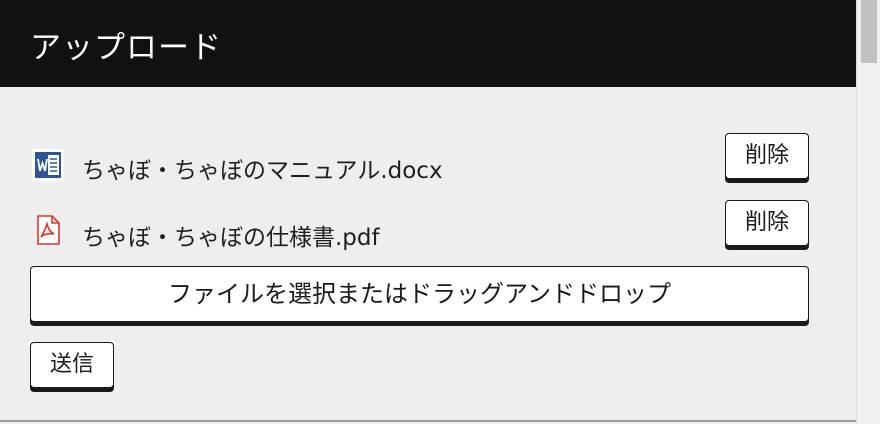  What do you see at coordinates (868, 212) in the screenshot?
I see `vertical-scrollbar` at bounding box center [868, 212].